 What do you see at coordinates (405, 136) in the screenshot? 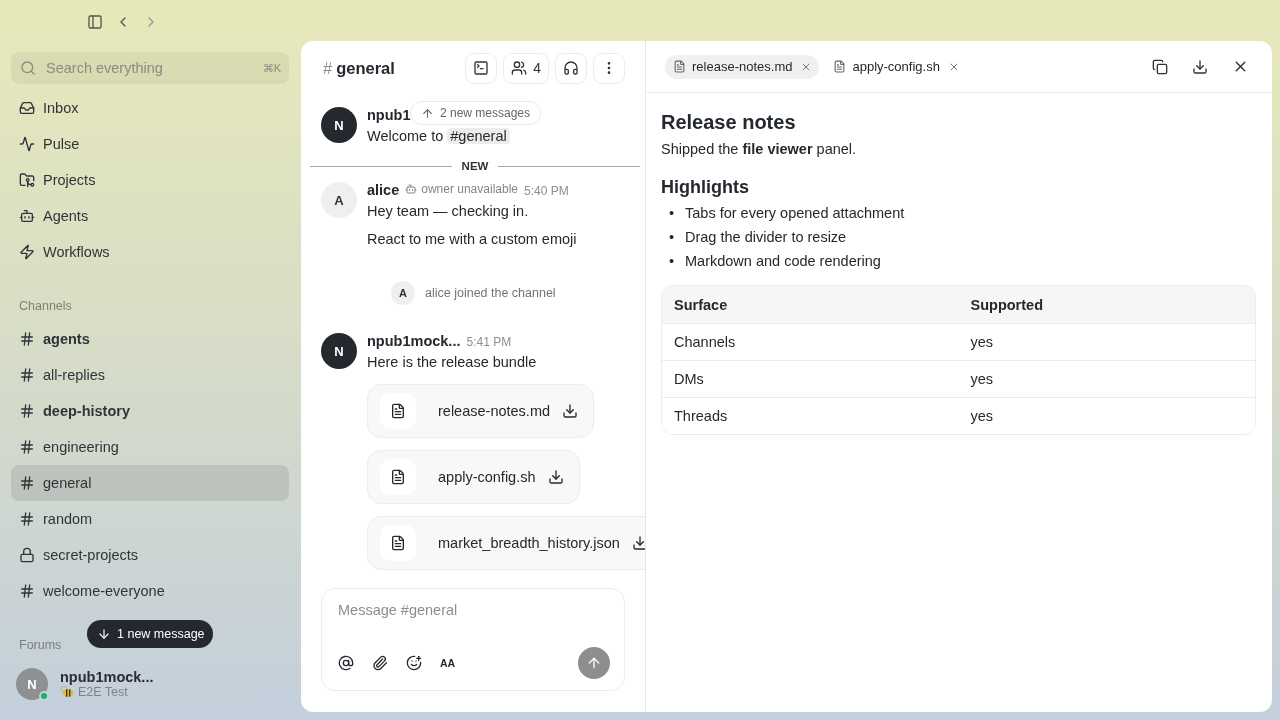
I see `message-text: Welcome to` at bounding box center [405, 136].